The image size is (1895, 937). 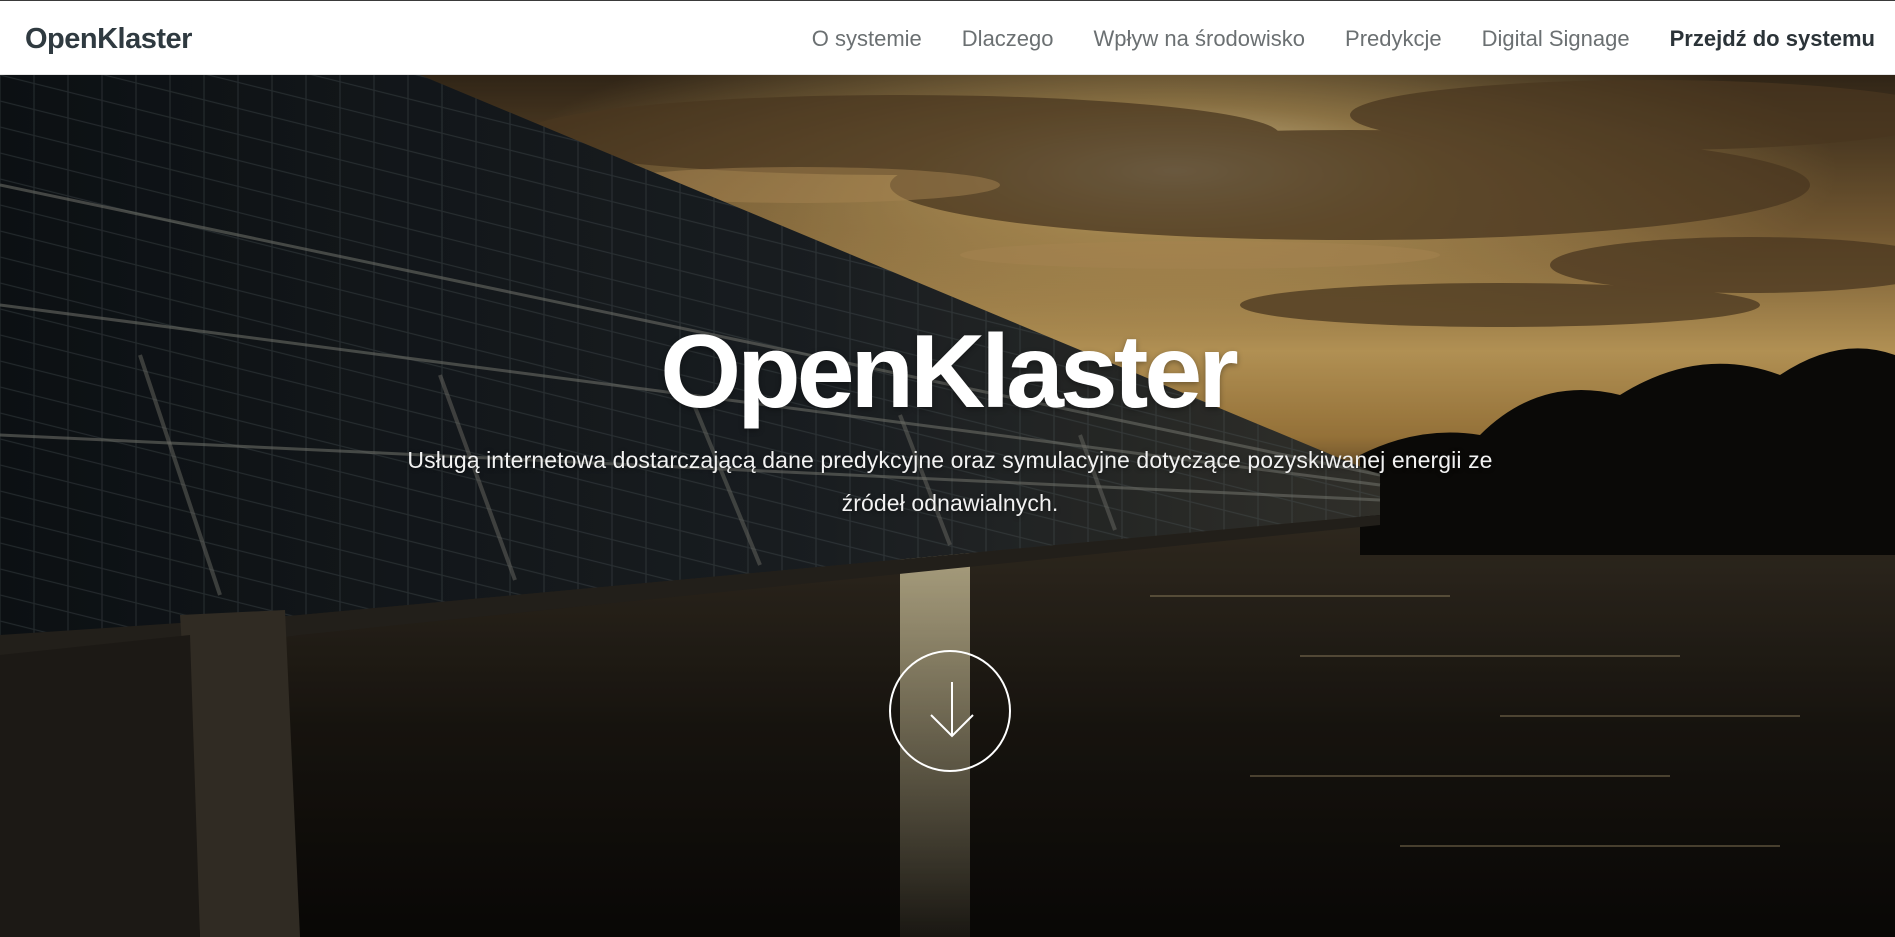 What do you see at coordinates (1008, 39) in the screenshot?
I see `nav-link-dlaczego: Dlaczego` at bounding box center [1008, 39].